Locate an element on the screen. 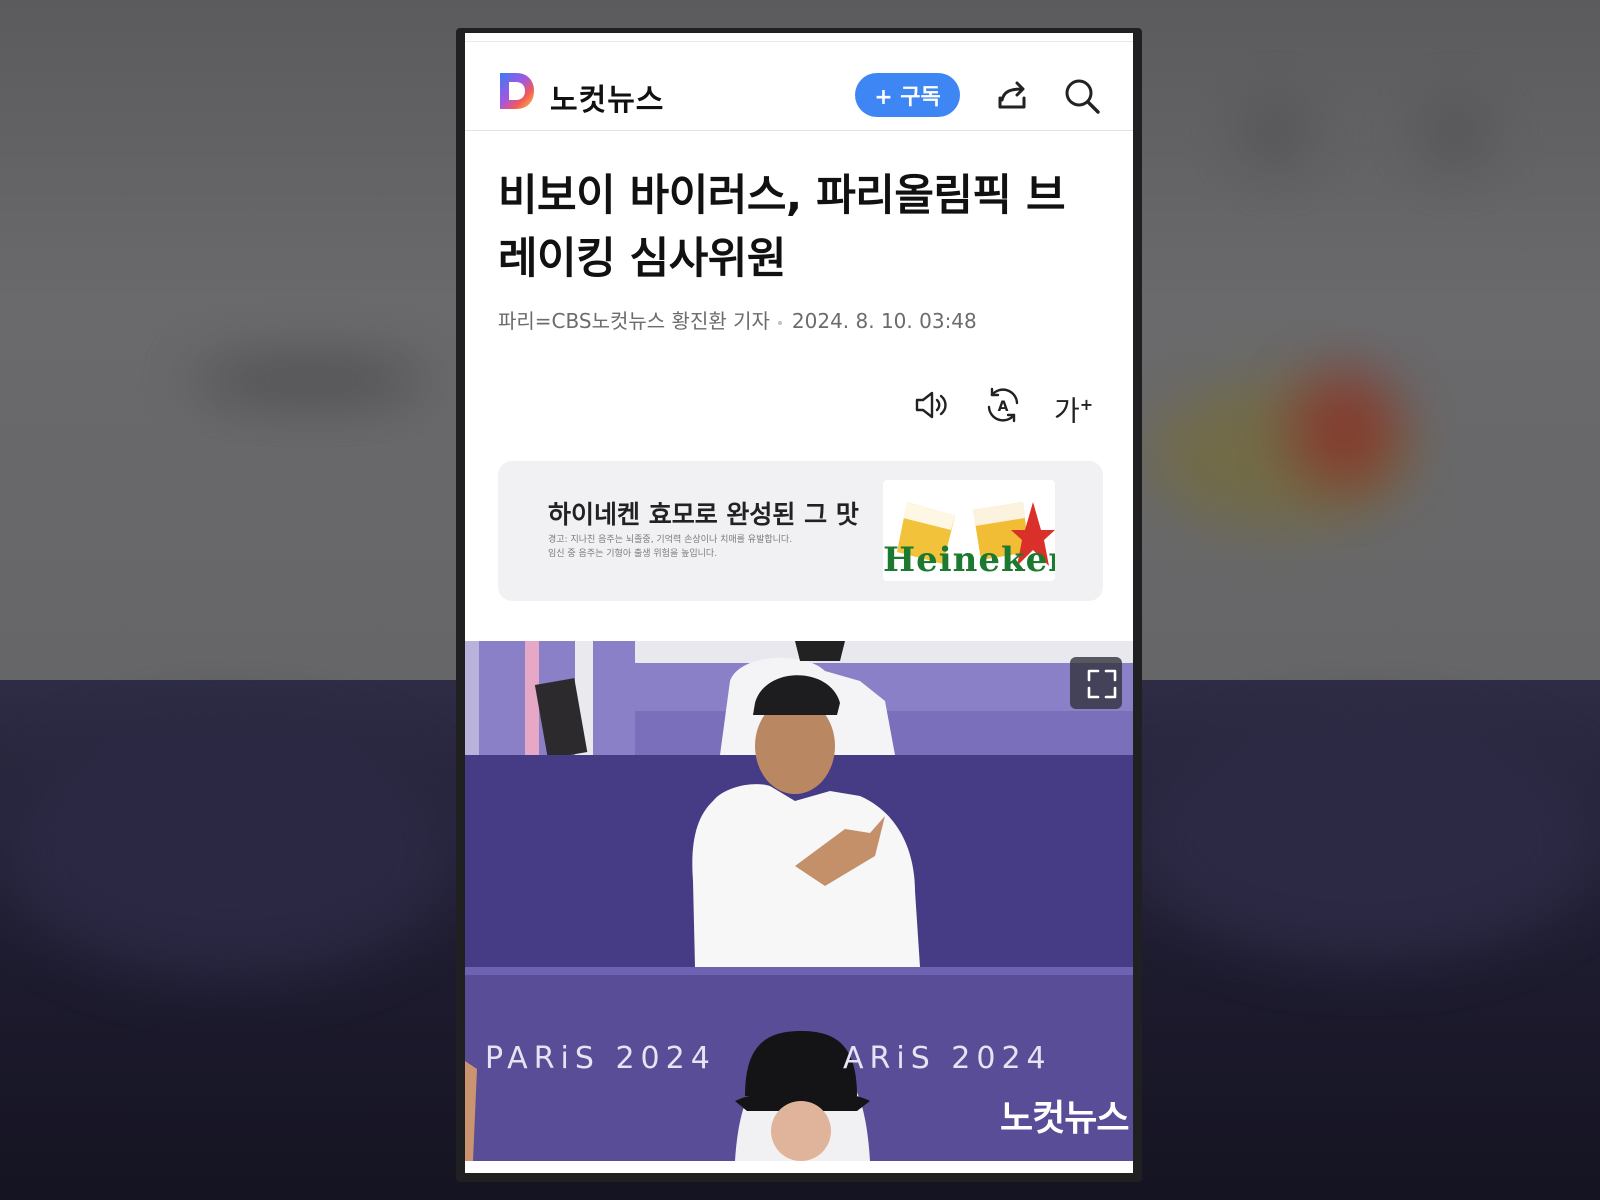 This screenshot has height=1200, width=1600. reporter-name: 파리=CBS노컷뉴스 황진환 기자 is located at coordinates (634, 321).